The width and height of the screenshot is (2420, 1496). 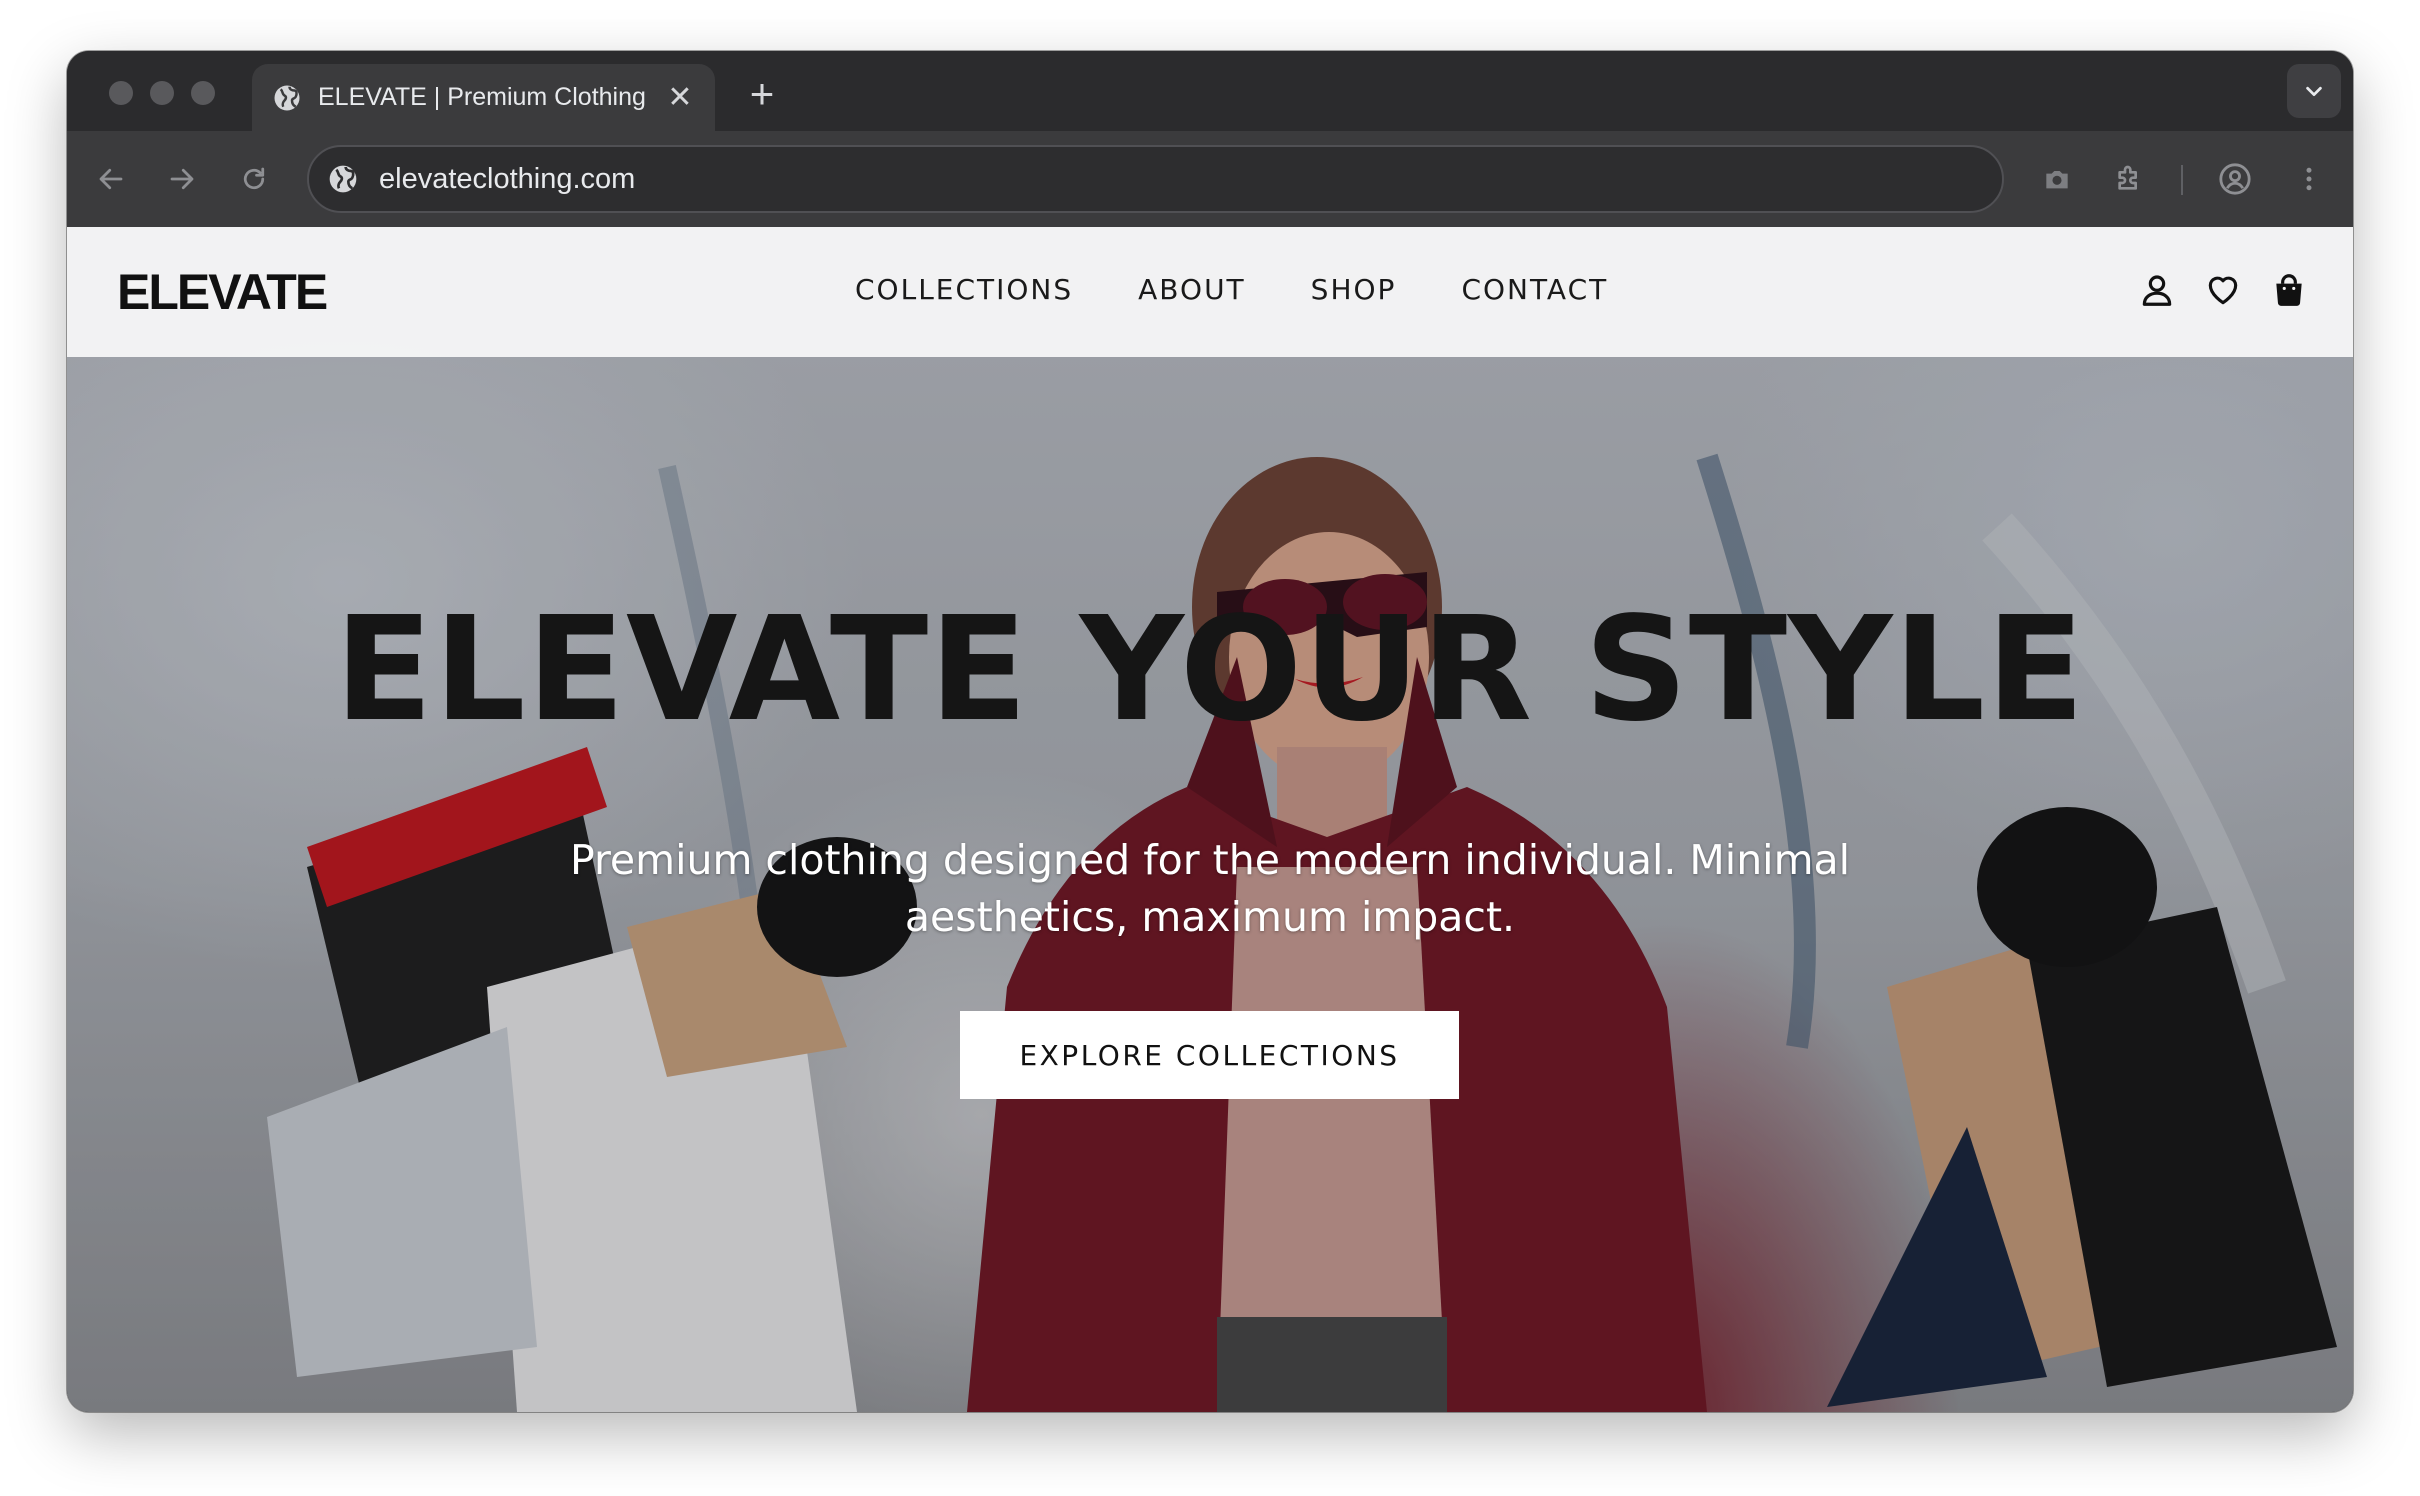 I want to click on browser-menu-button, so click(x=2309, y=179).